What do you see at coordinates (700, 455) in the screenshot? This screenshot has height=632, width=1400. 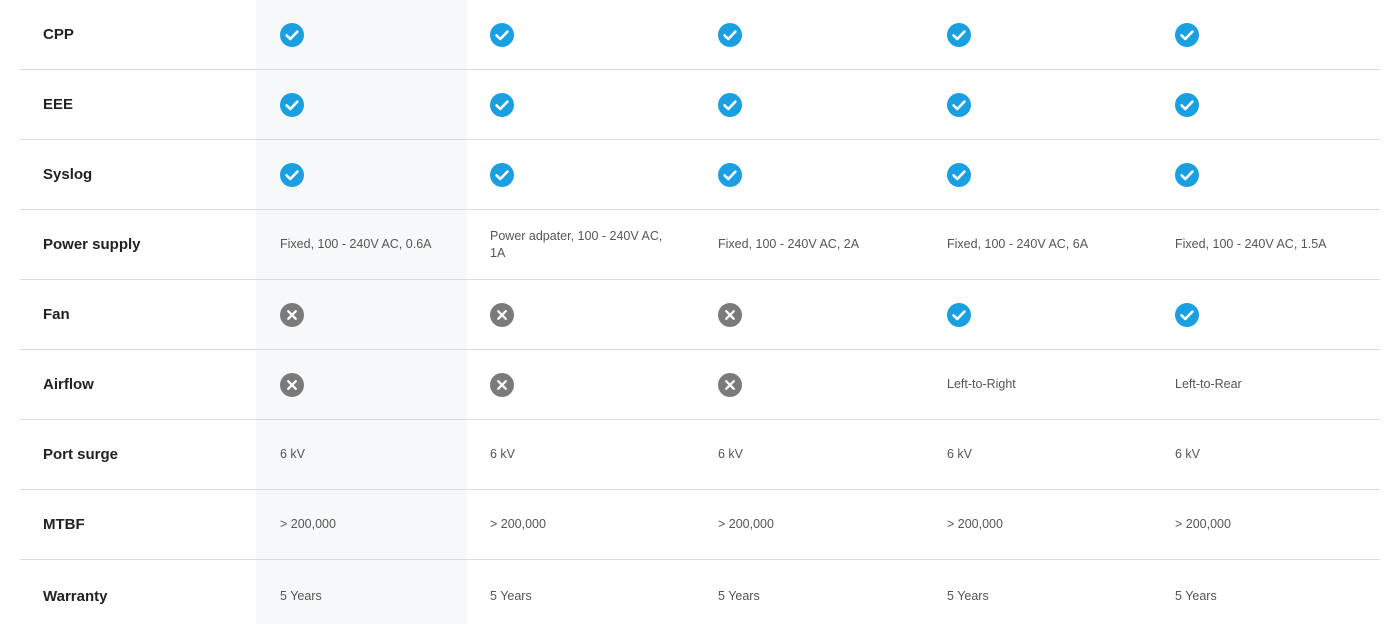 I see `table-row: Port surge 6 kV 6 kV 6 kV 6 kV 6 kV` at bounding box center [700, 455].